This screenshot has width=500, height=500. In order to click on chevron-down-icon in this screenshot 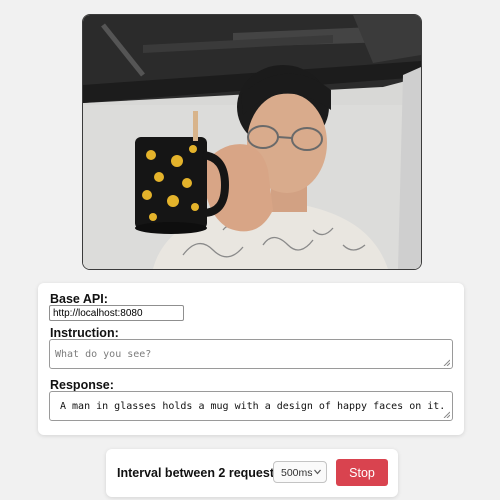, I will do `click(317, 472)`.